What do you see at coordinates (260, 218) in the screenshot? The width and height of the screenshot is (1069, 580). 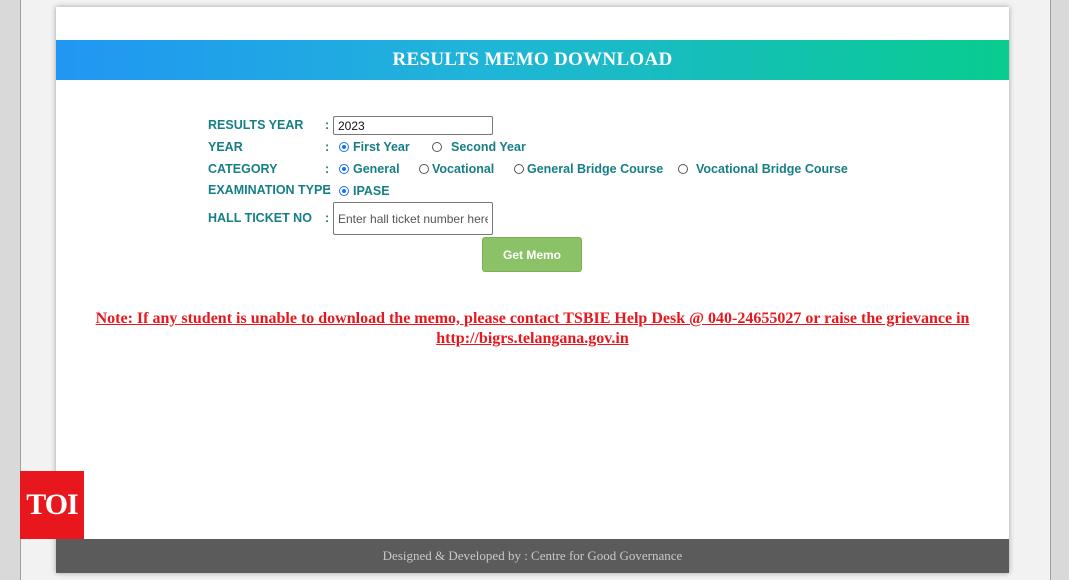 I see `hall-ticket-label: HALL TICKET NO` at bounding box center [260, 218].